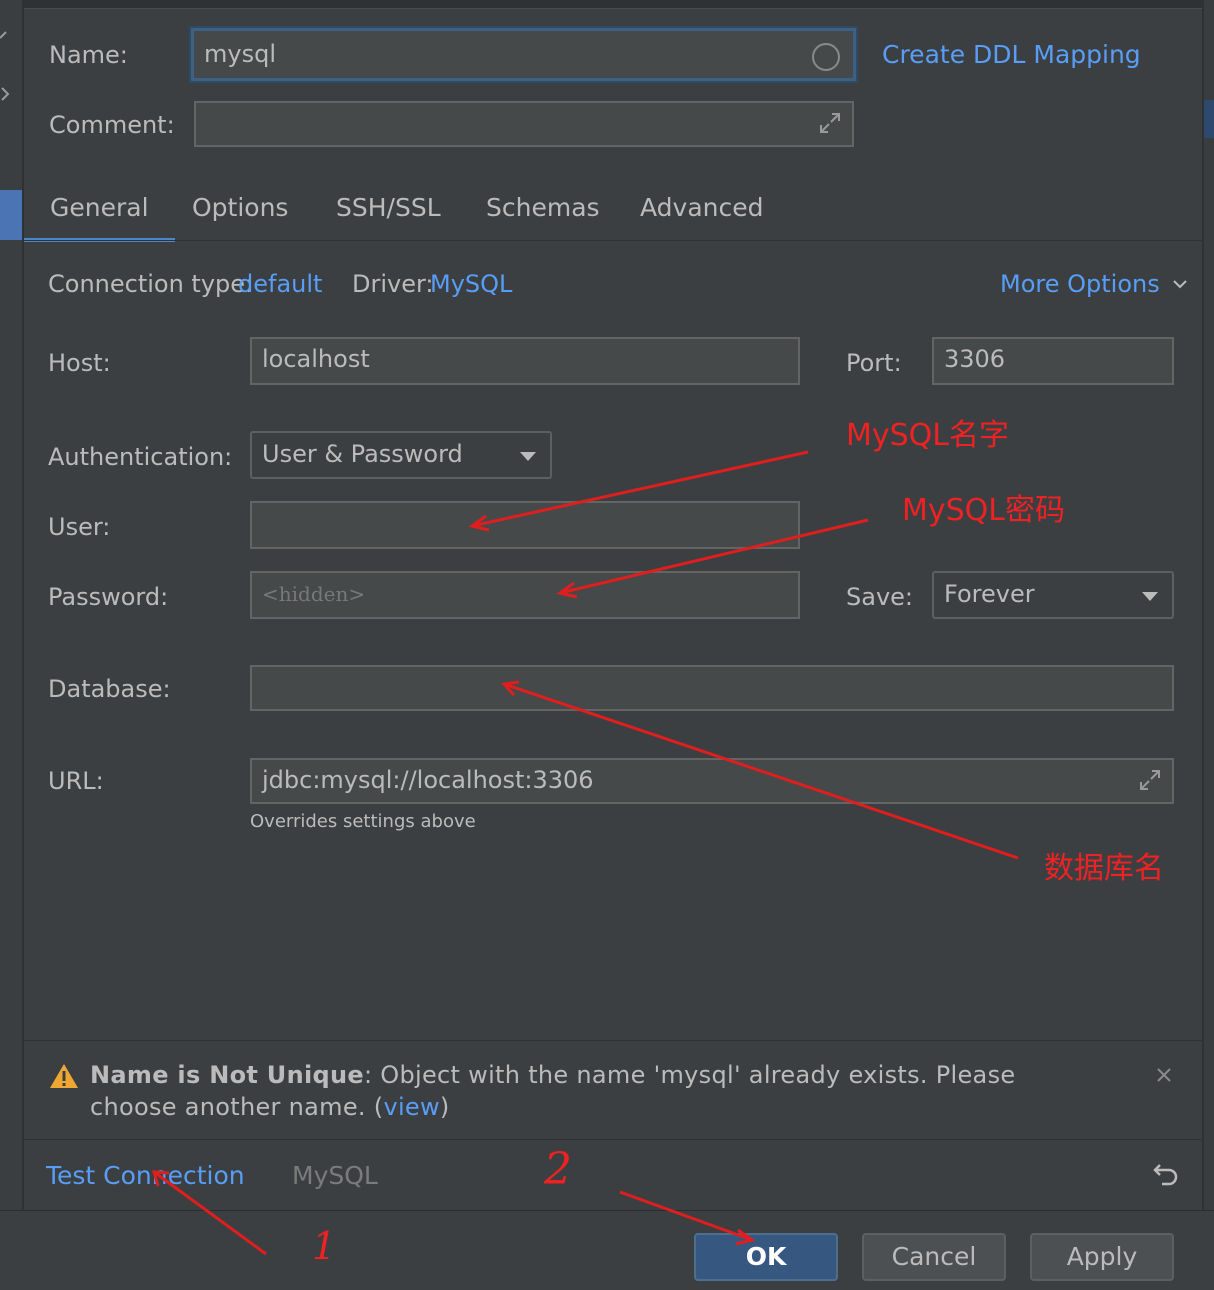 This screenshot has height=1290, width=1214. What do you see at coordinates (1080, 284) in the screenshot?
I see `more-options-label: More Options` at bounding box center [1080, 284].